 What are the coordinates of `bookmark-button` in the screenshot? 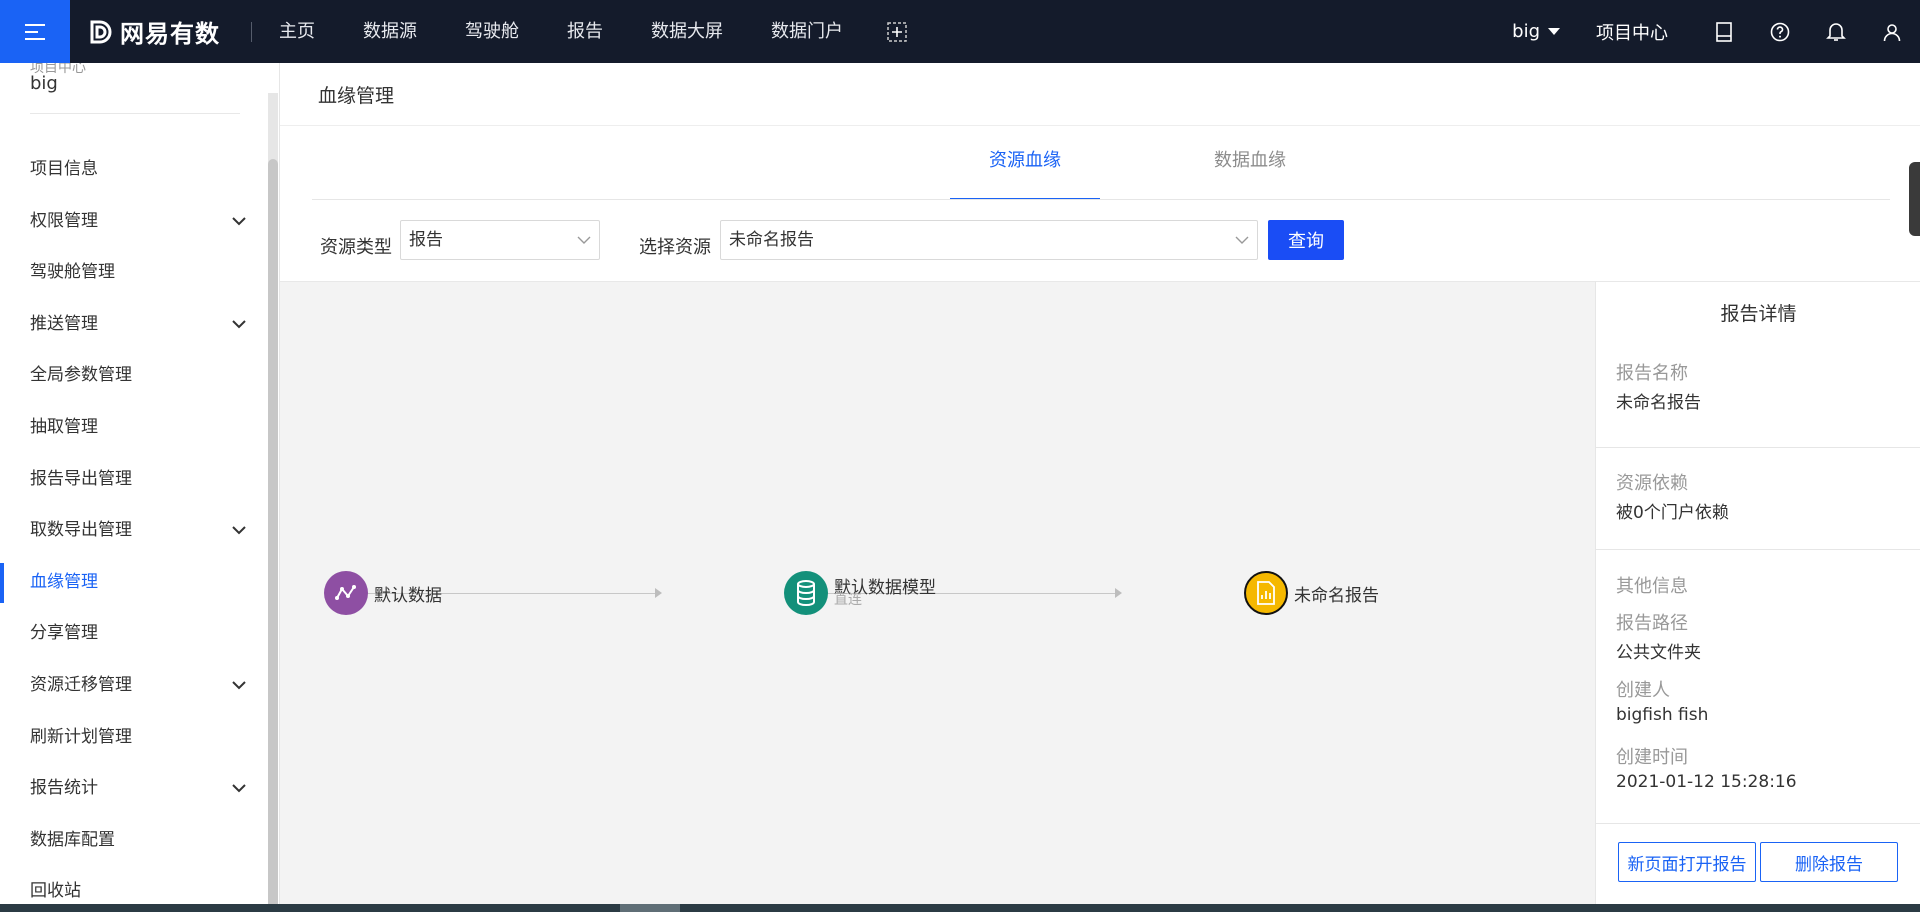 It's located at (1724, 31).